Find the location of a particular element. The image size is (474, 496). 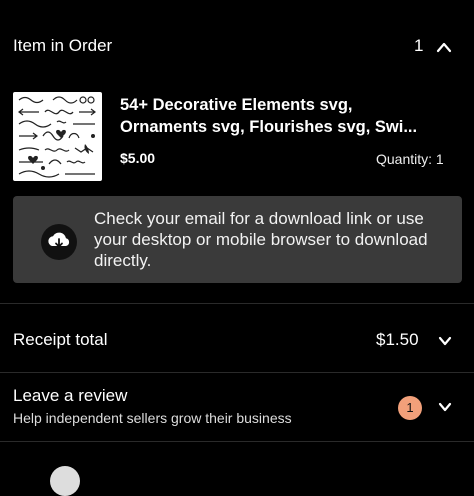

receipt-total-label: Receipt total is located at coordinates (60, 339).